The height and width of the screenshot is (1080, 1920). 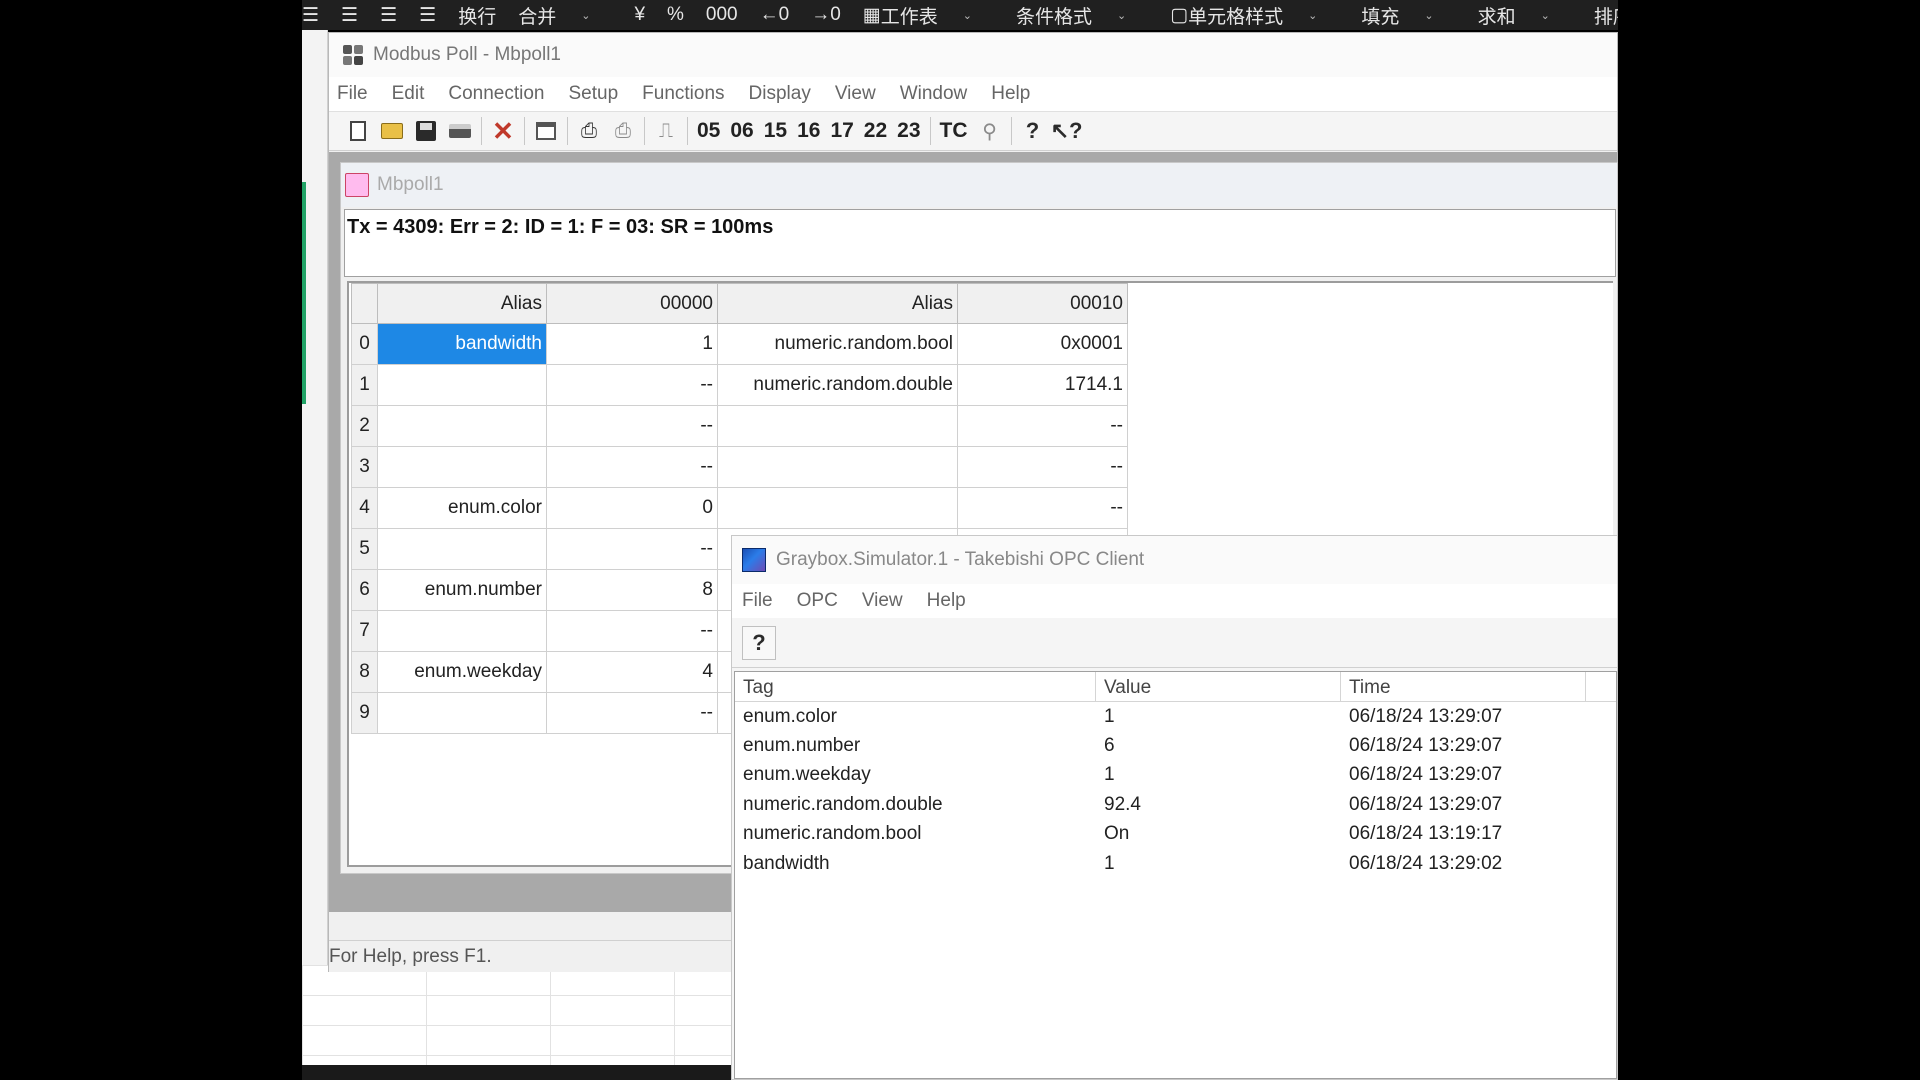 I want to click on print-button, so click(x=460, y=131).